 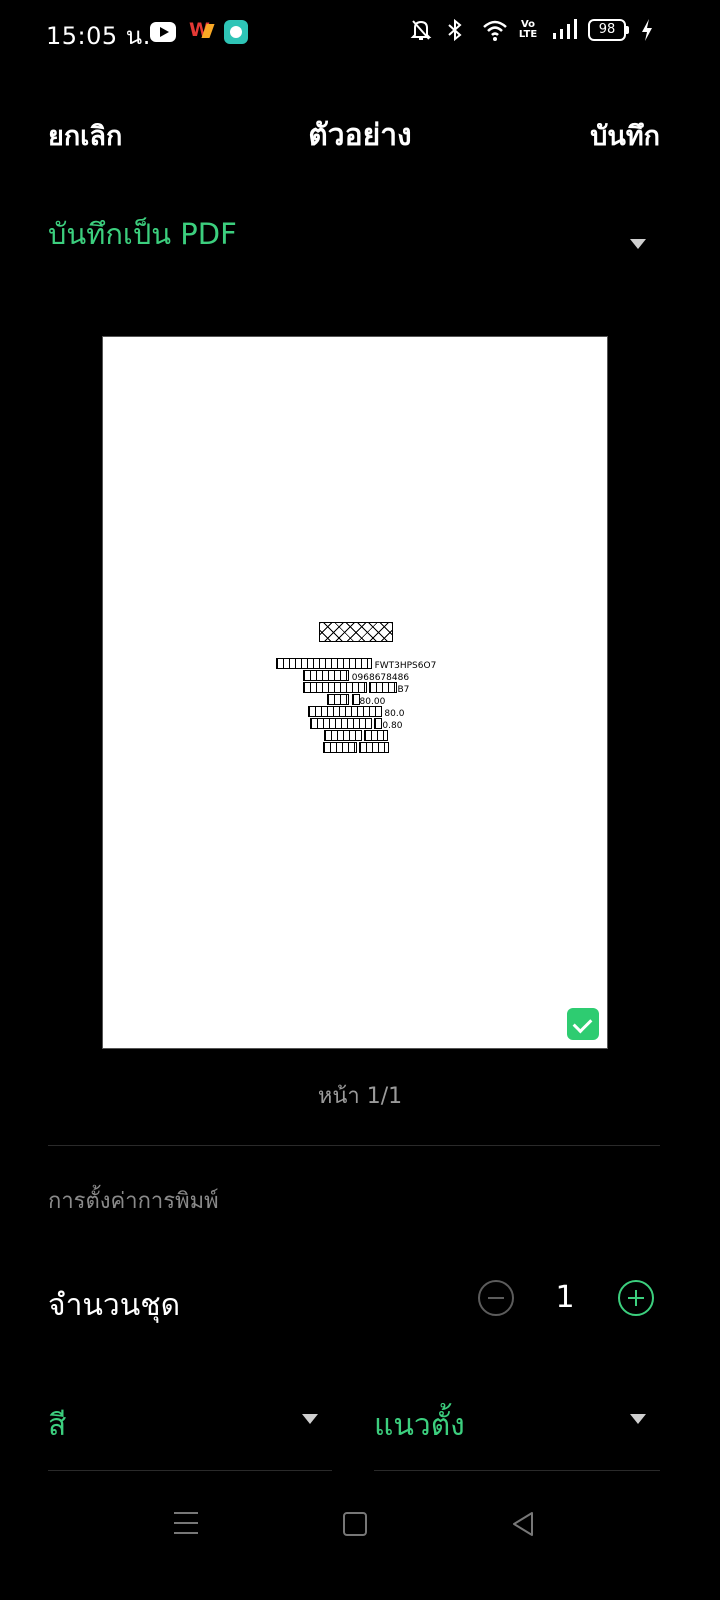 What do you see at coordinates (355, 1524) in the screenshot?
I see `home-button` at bounding box center [355, 1524].